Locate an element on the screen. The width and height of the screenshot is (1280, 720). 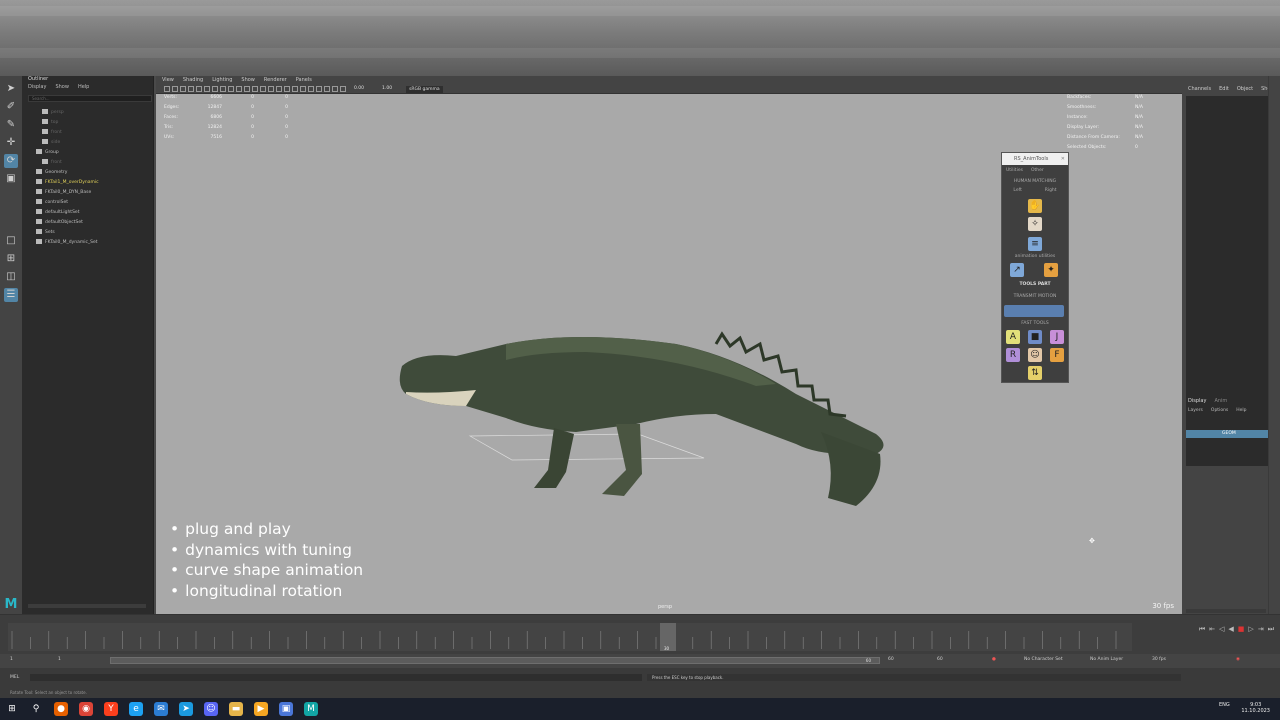
step-back-key-icon: ⇤ is located at coordinates (1212, 629).